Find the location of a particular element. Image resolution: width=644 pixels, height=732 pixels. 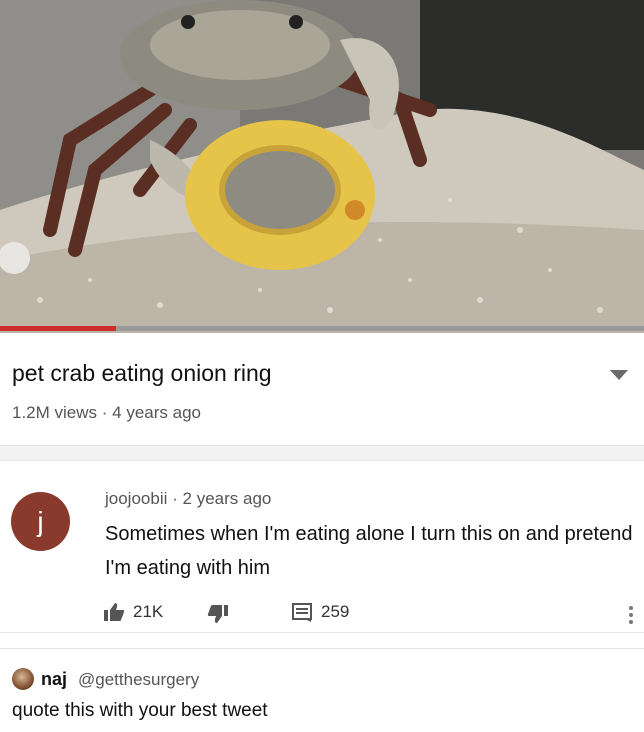

dislike-button is located at coordinates (218, 614).